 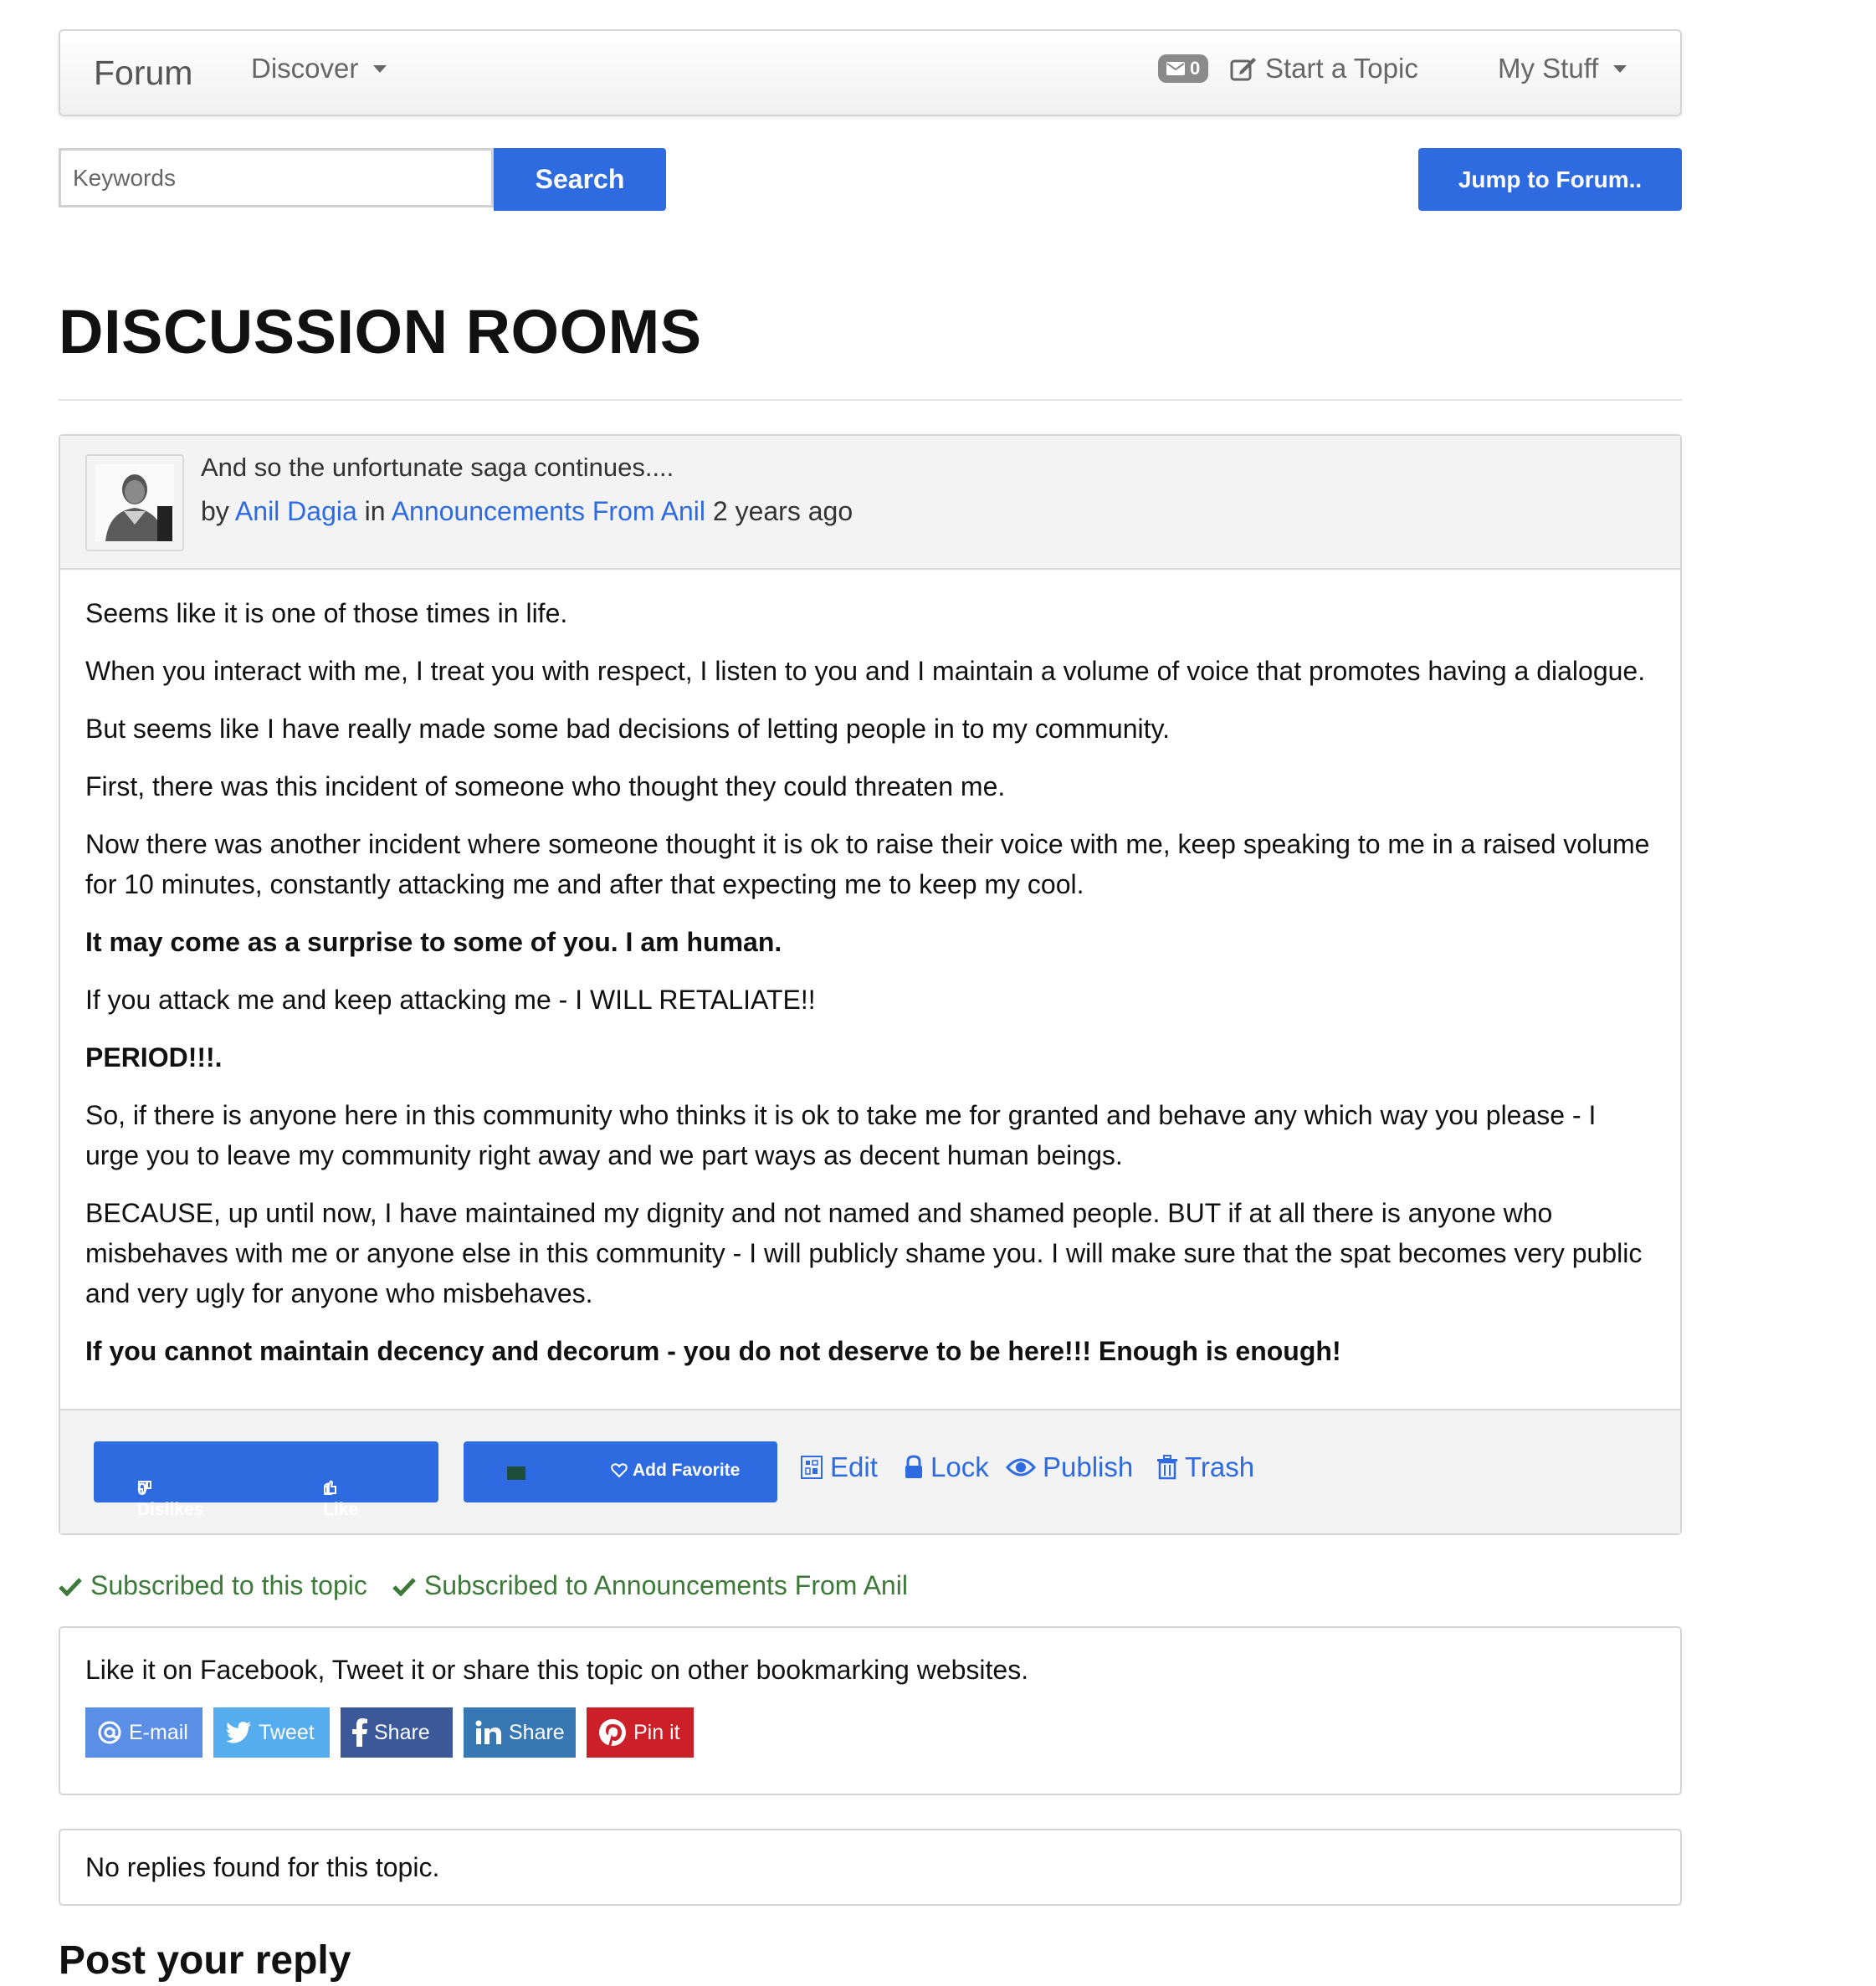 I want to click on share-buttons: E-mail Tweet Share Share Pin it, so click(x=390, y=1732).